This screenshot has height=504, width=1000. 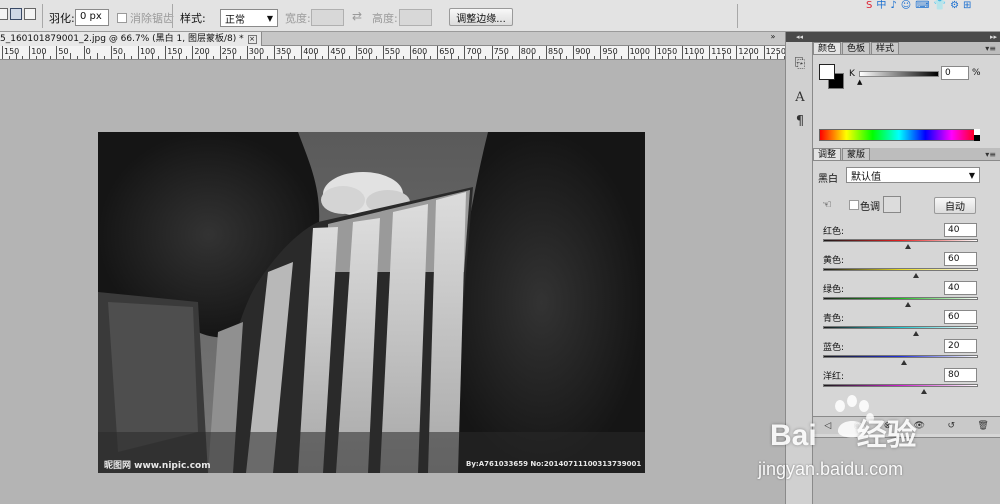 What do you see at coordinates (854, 205) in the screenshot?
I see `tint-checkbox` at bounding box center [854, 205].